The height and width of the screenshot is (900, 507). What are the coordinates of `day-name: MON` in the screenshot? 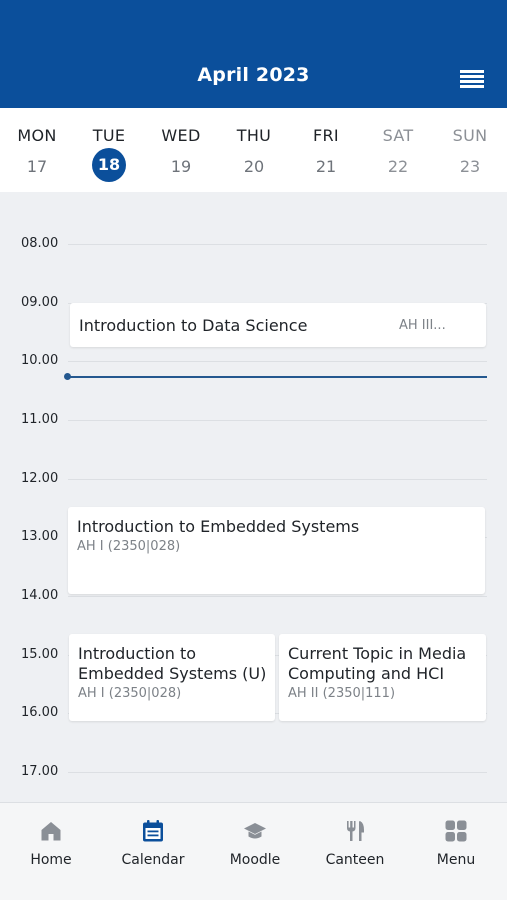 It's located at (37, 135).